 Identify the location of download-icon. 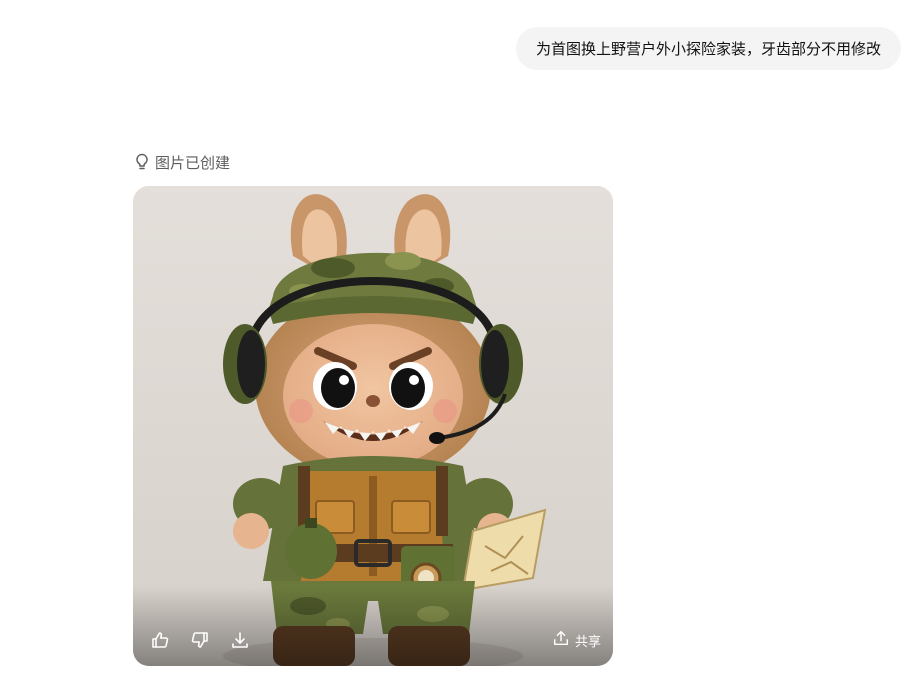
(240, 640).